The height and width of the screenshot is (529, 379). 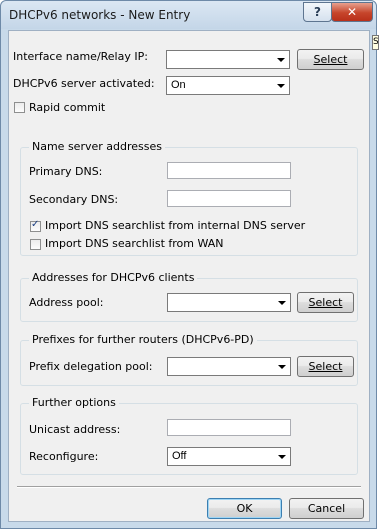 I want to click on footer-divider, so click(x=189, y=487).